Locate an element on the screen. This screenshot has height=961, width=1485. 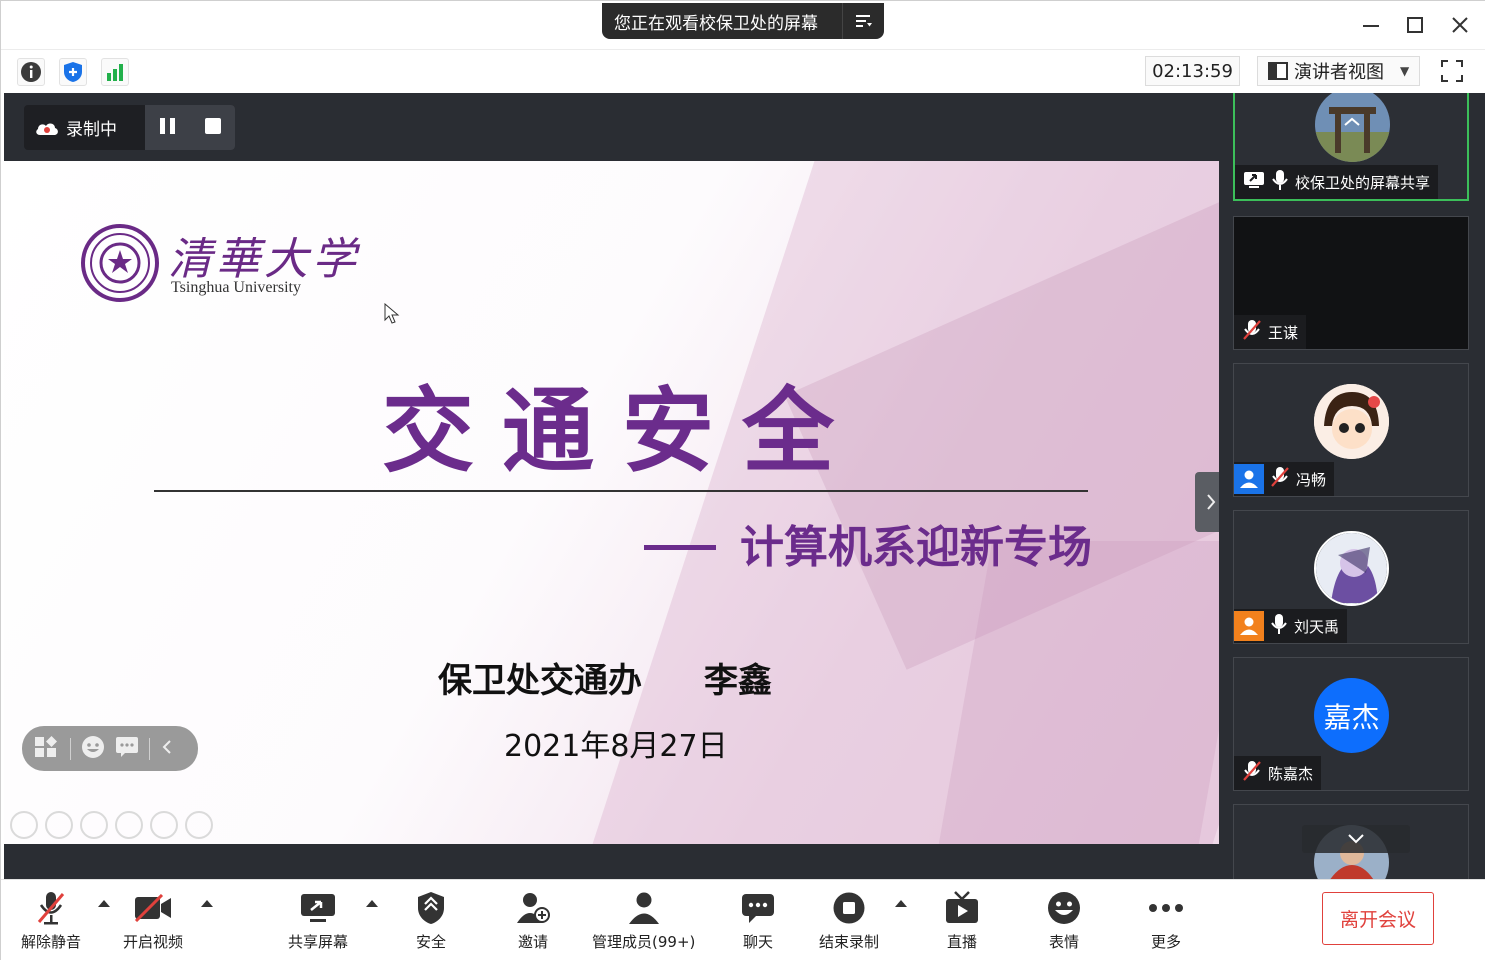
start-video-button: 开启视频 is located at coordinates (153, 920).